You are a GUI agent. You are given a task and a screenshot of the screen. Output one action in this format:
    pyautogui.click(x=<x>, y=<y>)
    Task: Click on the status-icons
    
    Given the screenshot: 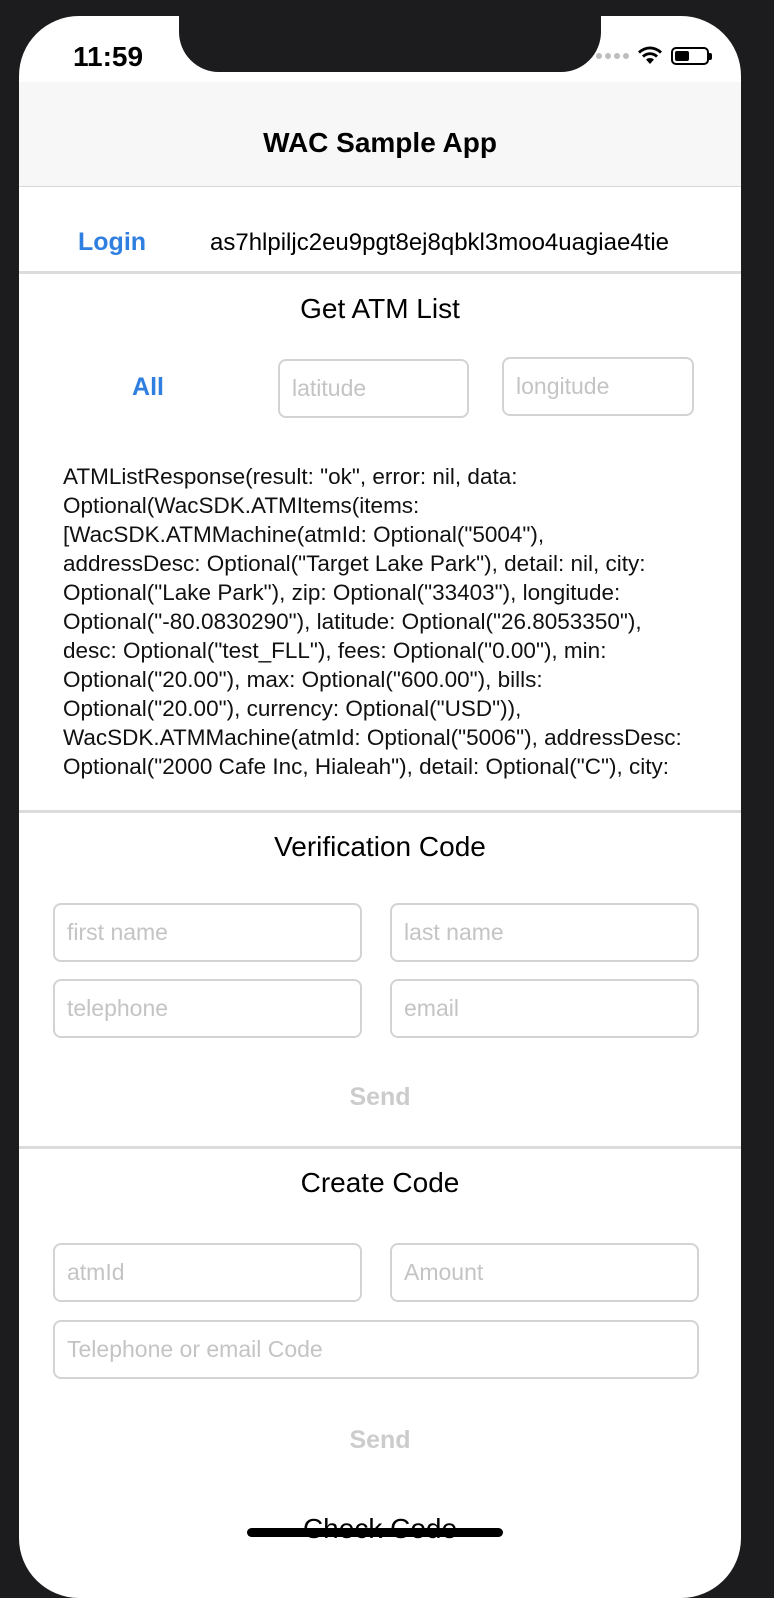 What is the action you would take?
    pyautogui.click(x=654, y=56)
    